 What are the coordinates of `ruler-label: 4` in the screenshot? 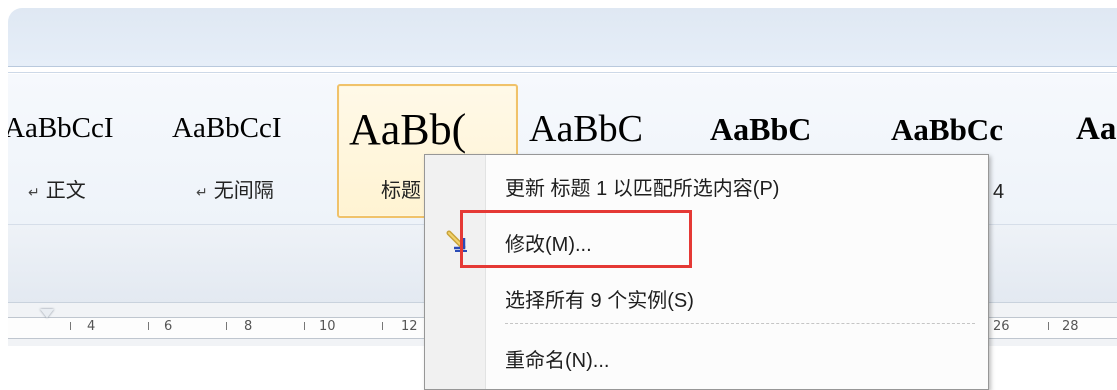 It's located at (91, 326).